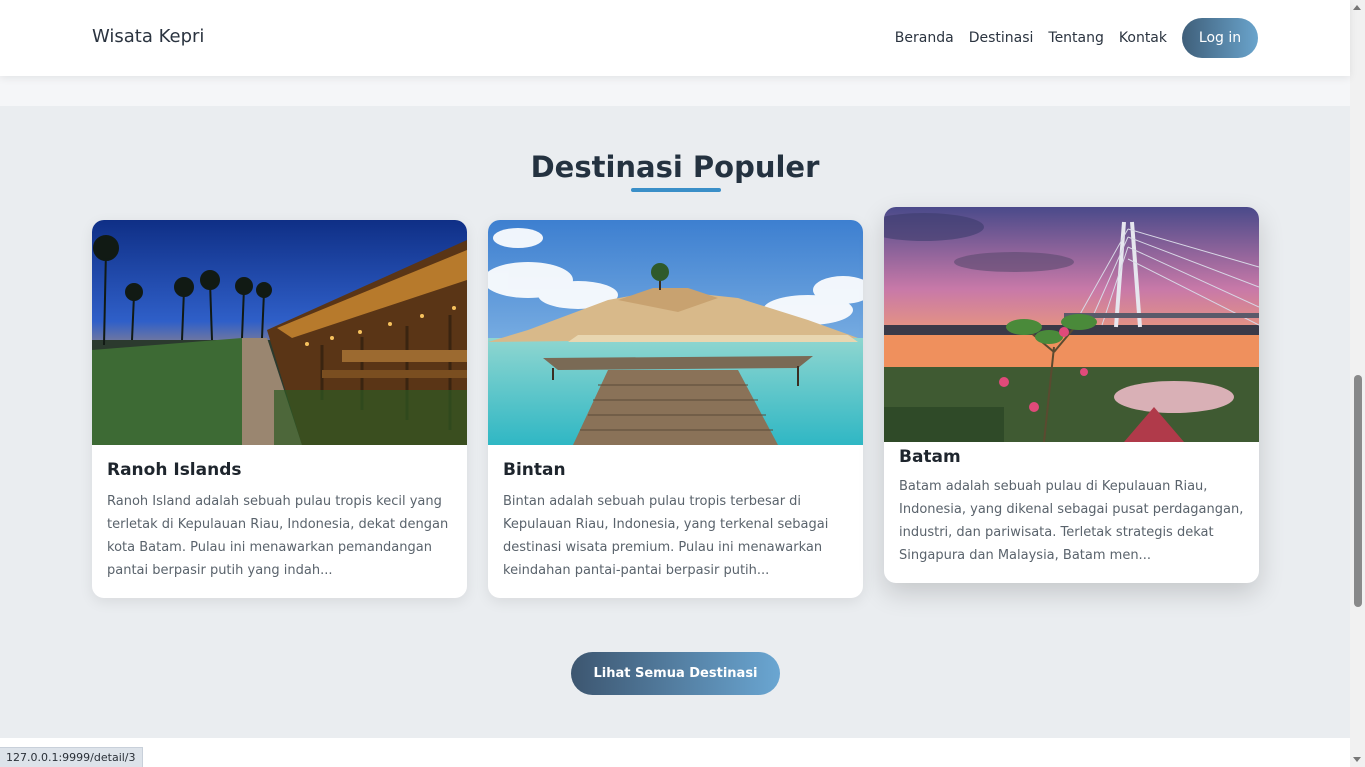 This screenshot has width=1365, height=767. I want to click on card-title: Ranoh Islands, so click(174, 470).